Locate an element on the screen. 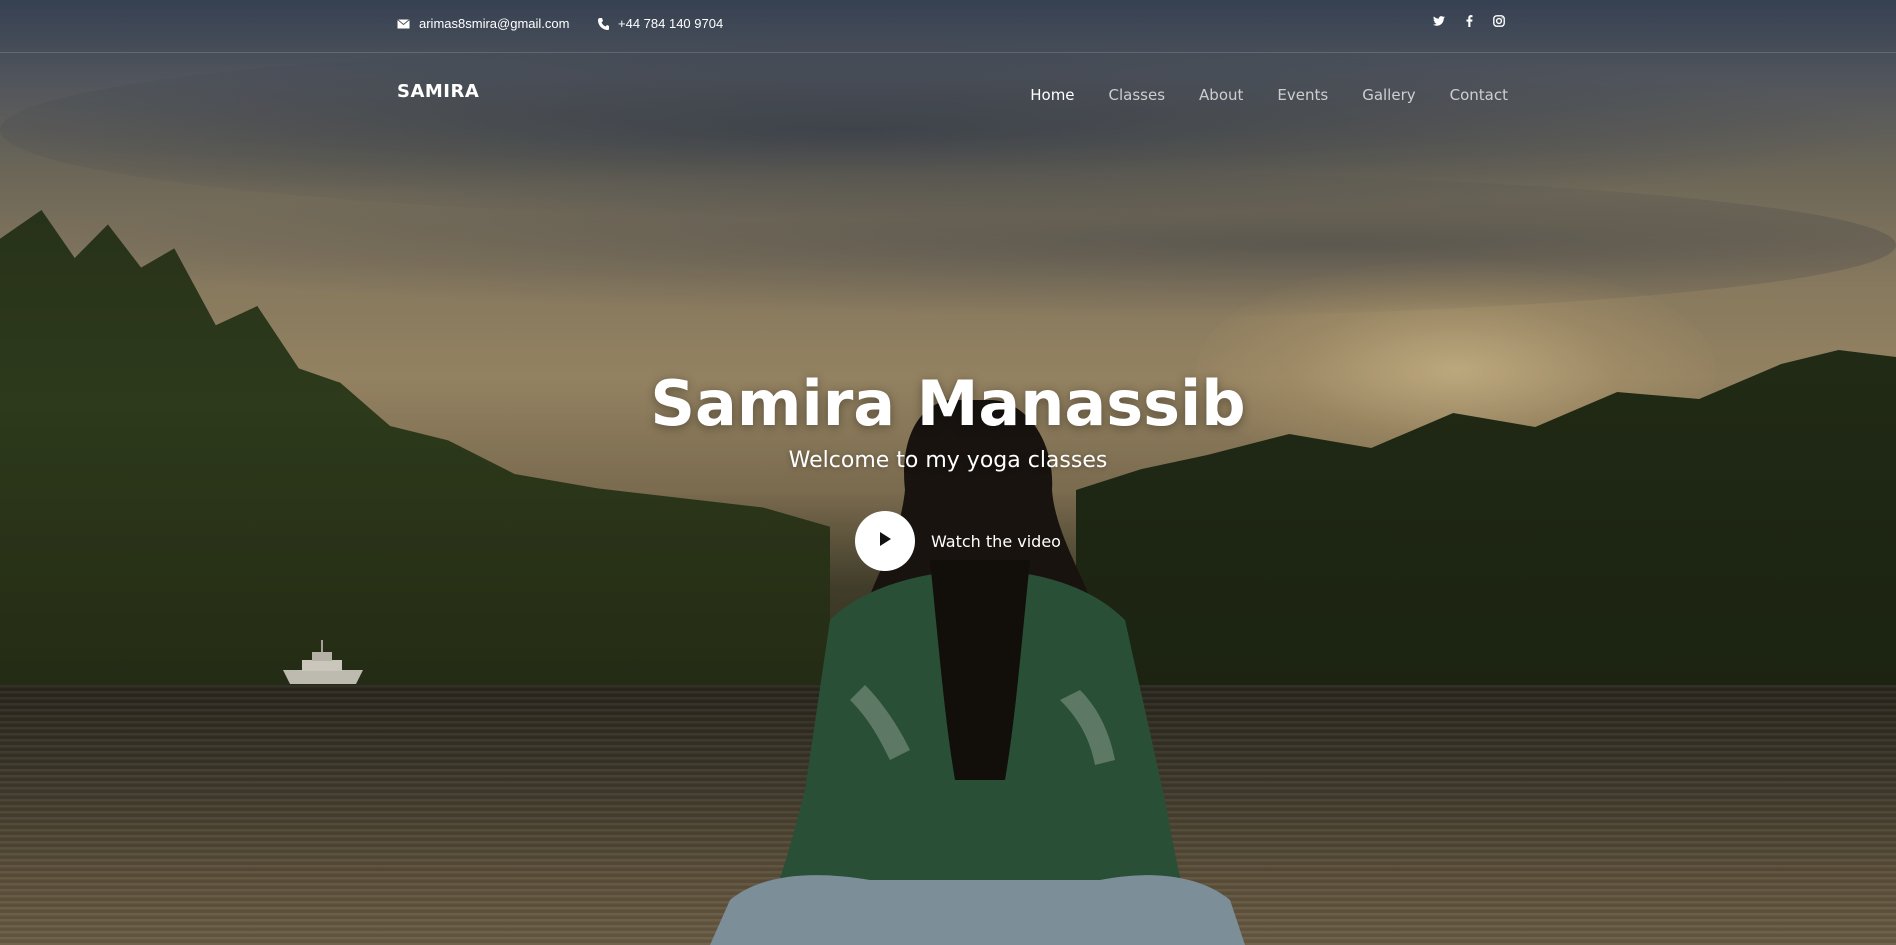 Image resolution: width=1896 pixels, height=945 pixels. twitter-icon is located at coordinates (1439, 21).